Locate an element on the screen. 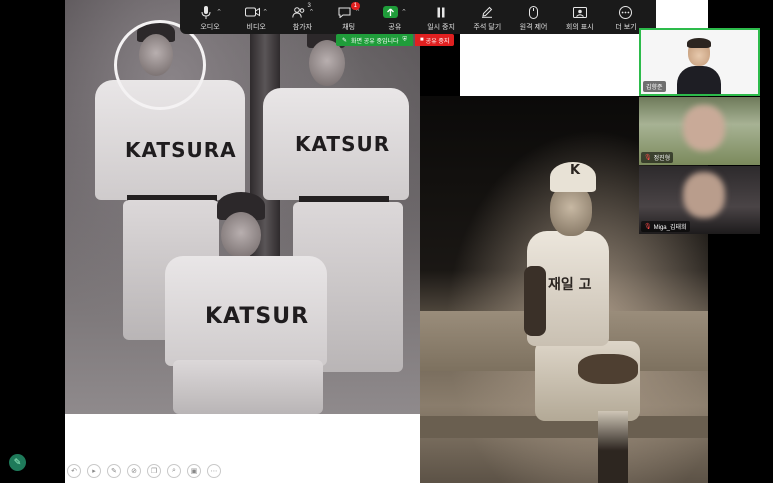  video-camera-icon is located at coordinates (252, 12).